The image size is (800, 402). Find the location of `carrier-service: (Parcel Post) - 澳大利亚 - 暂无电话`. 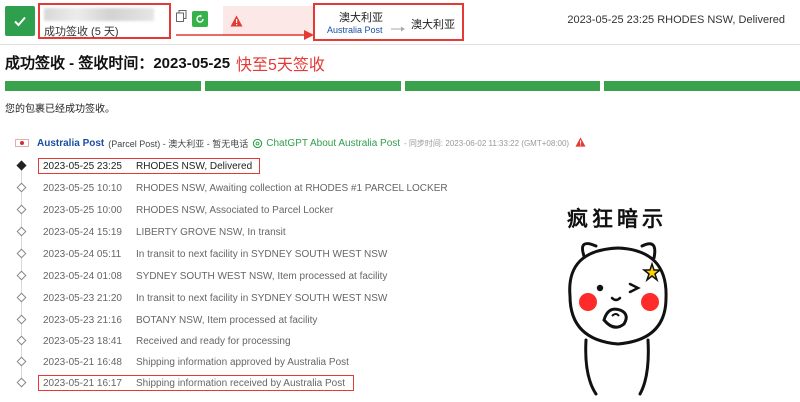

carrier-service: (Parcel Post) - 澳大利亚 - 暂无电话 is located at coordinates (178, 143).